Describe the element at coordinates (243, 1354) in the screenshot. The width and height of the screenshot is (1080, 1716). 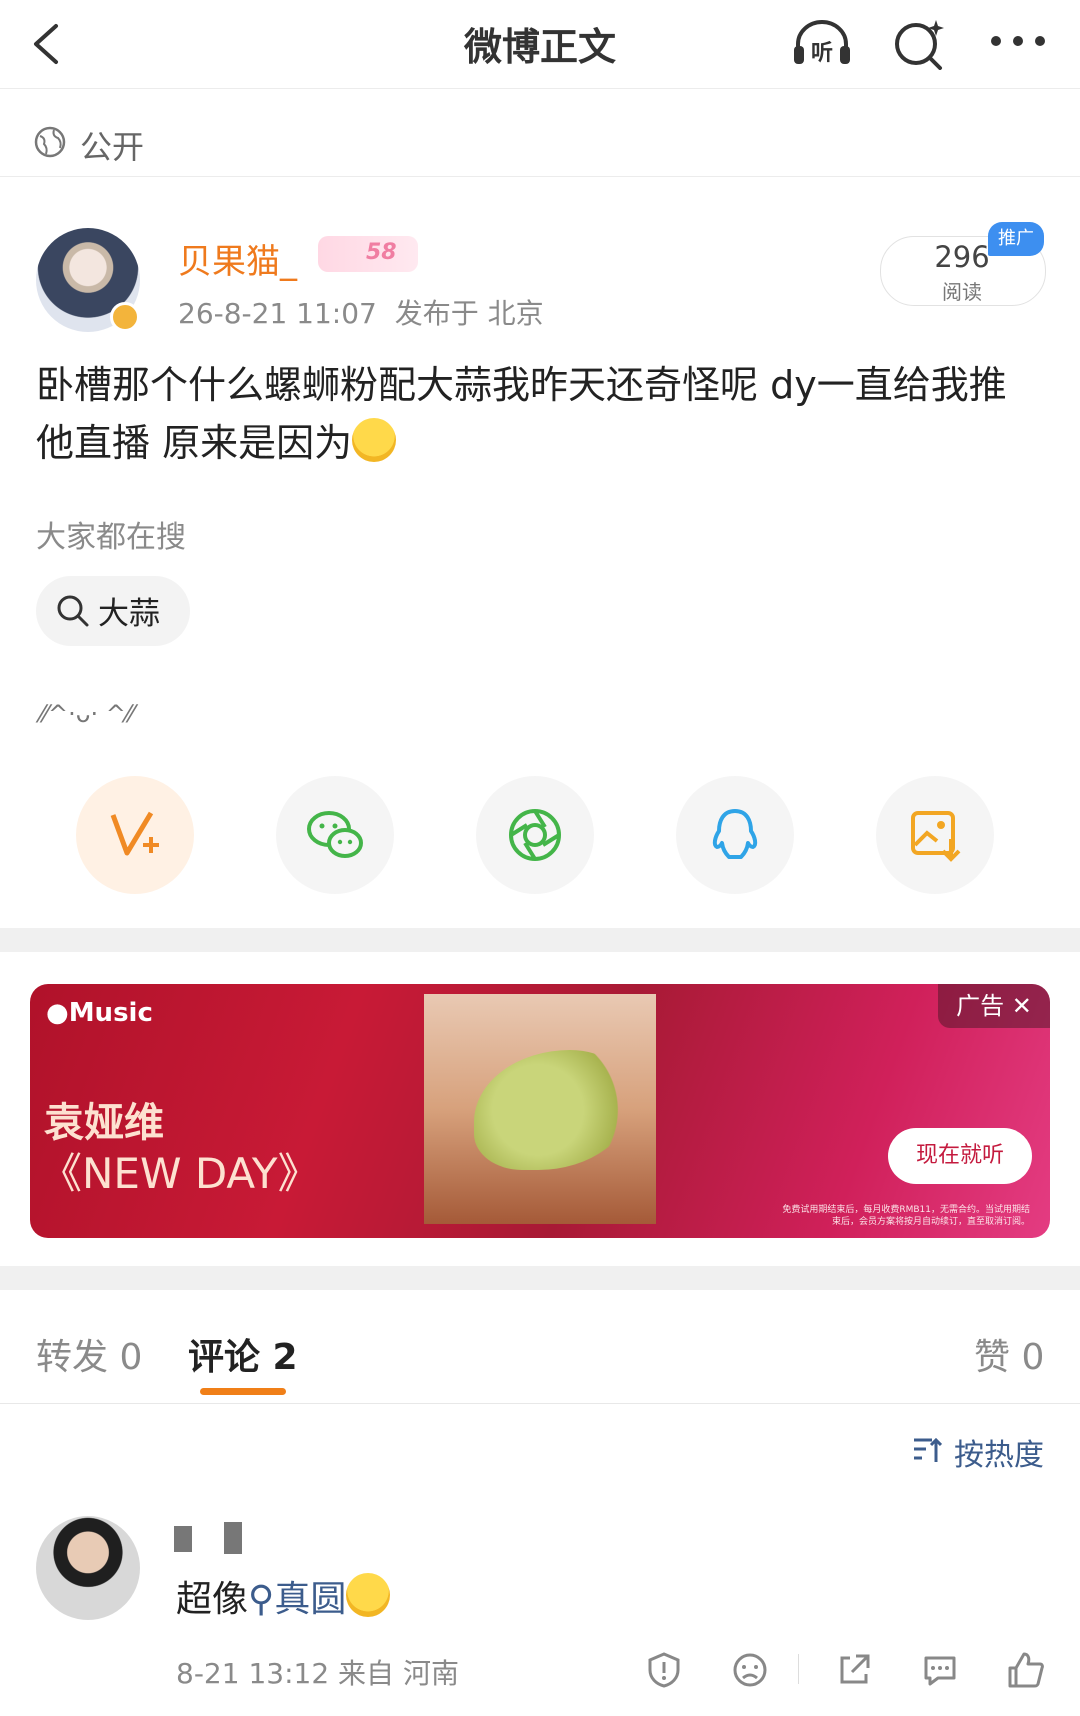
I see `tab-comment: 评论 2` at that location.